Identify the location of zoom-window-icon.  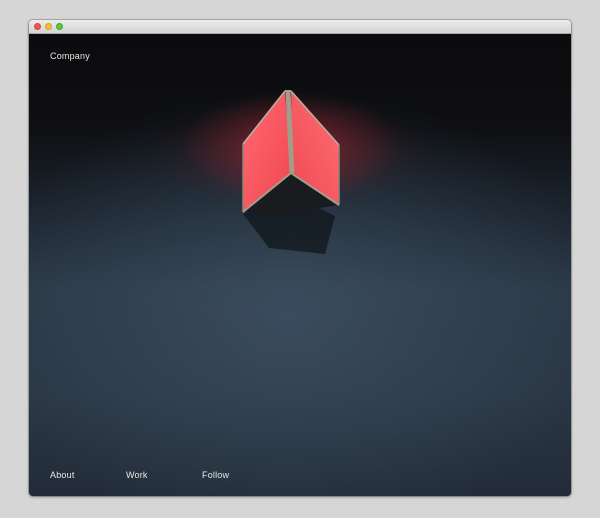
(59, 26).